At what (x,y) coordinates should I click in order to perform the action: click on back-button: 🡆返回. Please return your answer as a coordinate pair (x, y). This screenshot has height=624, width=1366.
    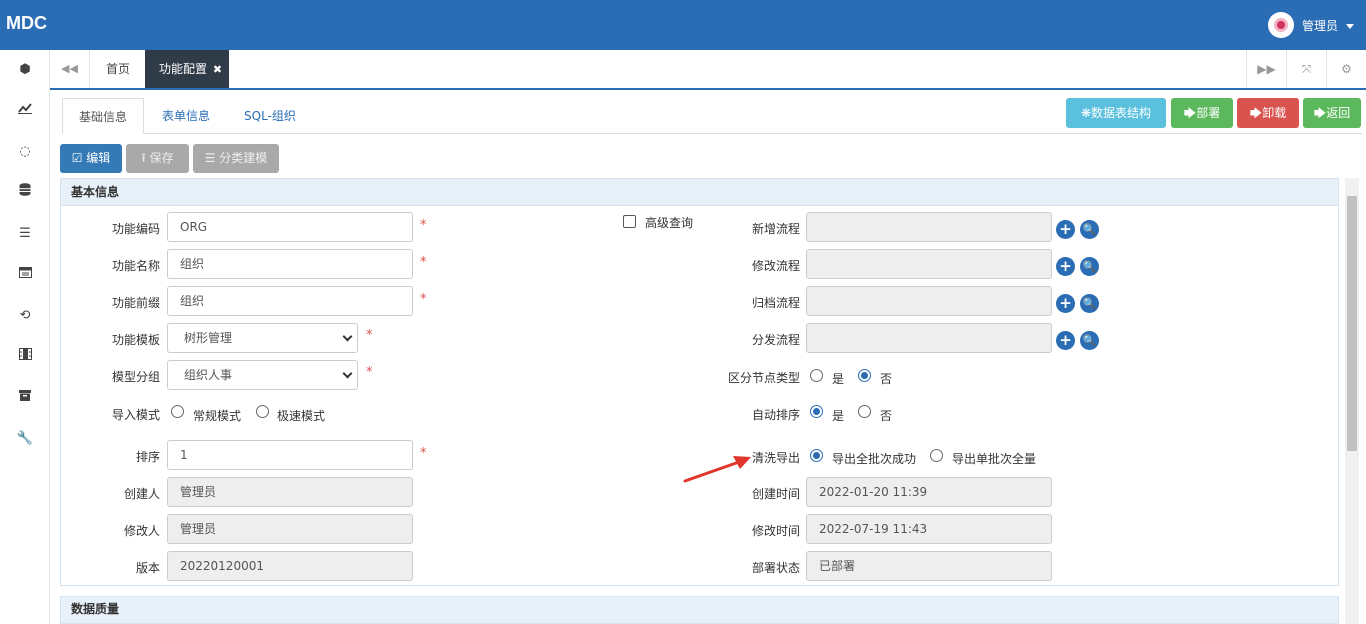
    Looking at the image, I should click on (1332, 113).